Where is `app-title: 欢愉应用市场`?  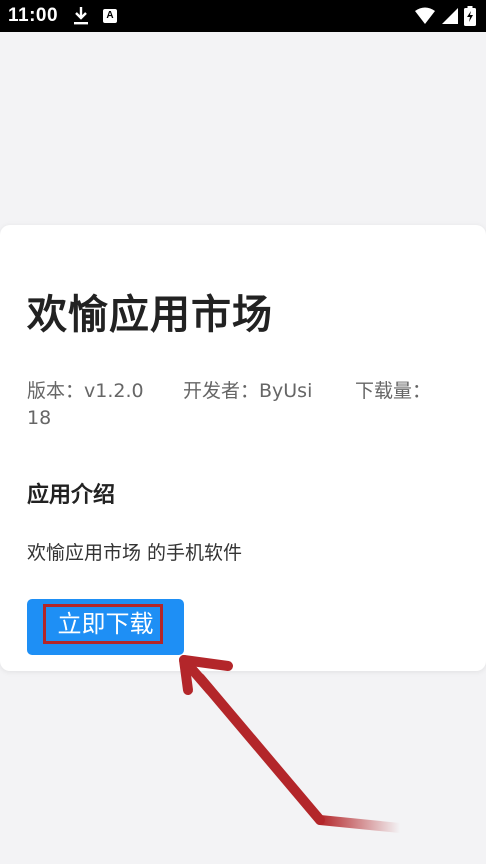 app-title: 欢愉应用市场 is located at coordinates (150, 315).